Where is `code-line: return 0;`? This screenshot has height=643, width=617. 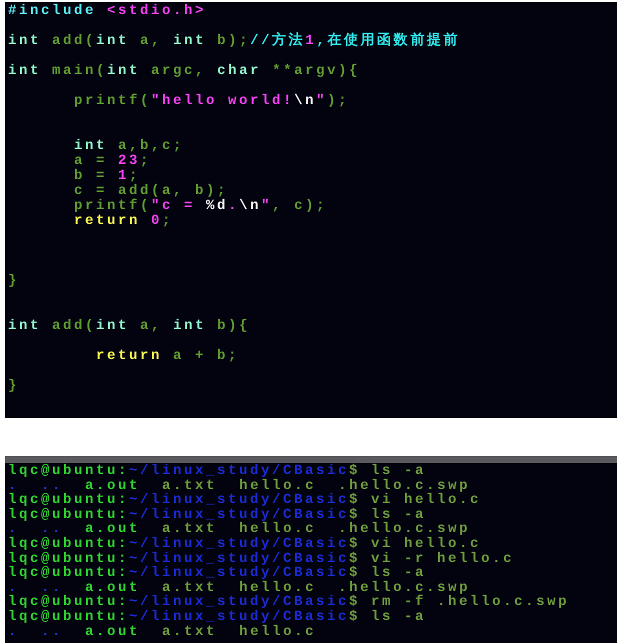 code-line: return 0; is located at coordinates (123, 221).